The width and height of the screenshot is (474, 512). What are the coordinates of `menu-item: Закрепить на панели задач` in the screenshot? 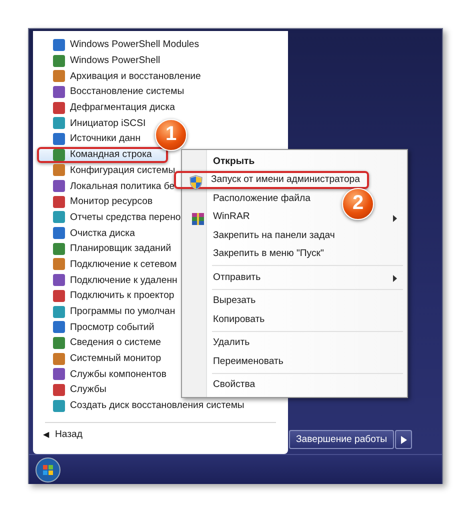 It's located at (265, 235).